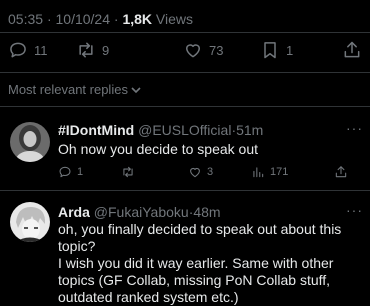 The width and height of the screenshot is (370, 306). Describe the element at coordinates (148, 297) in the screenshot. I see `reply-text-line: outdated ranked system etc.)` at that location.